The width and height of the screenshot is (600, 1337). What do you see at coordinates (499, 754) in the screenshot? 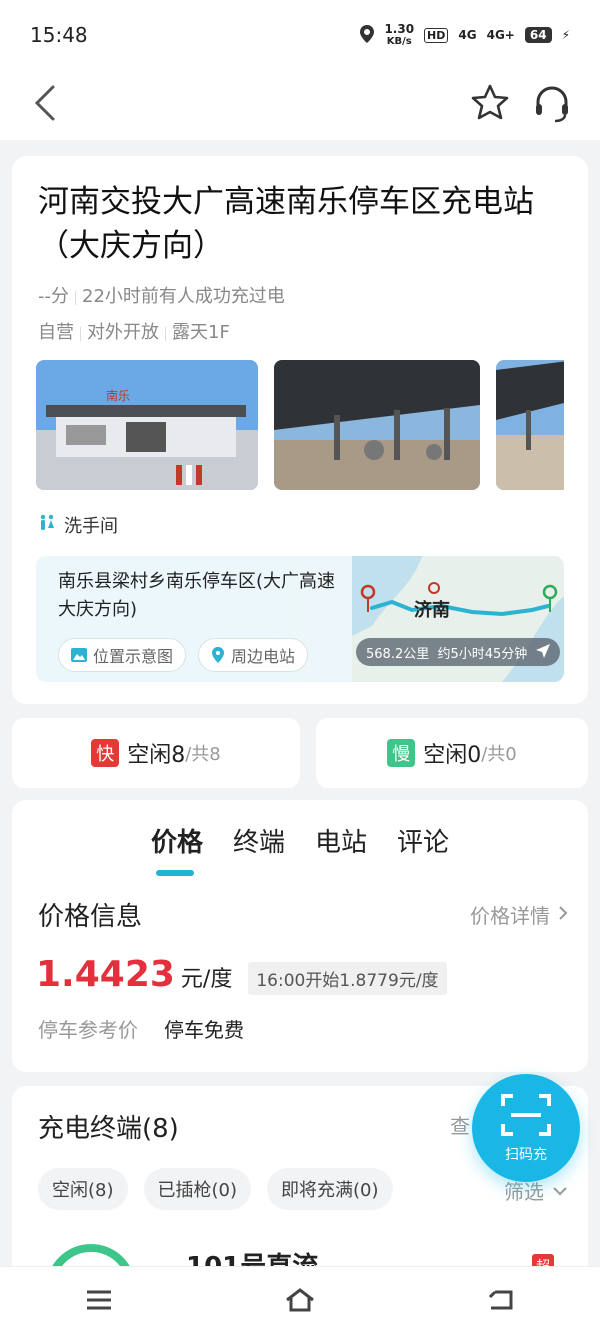
I see `slow-total: /共0` at bounding box center [499, 754].